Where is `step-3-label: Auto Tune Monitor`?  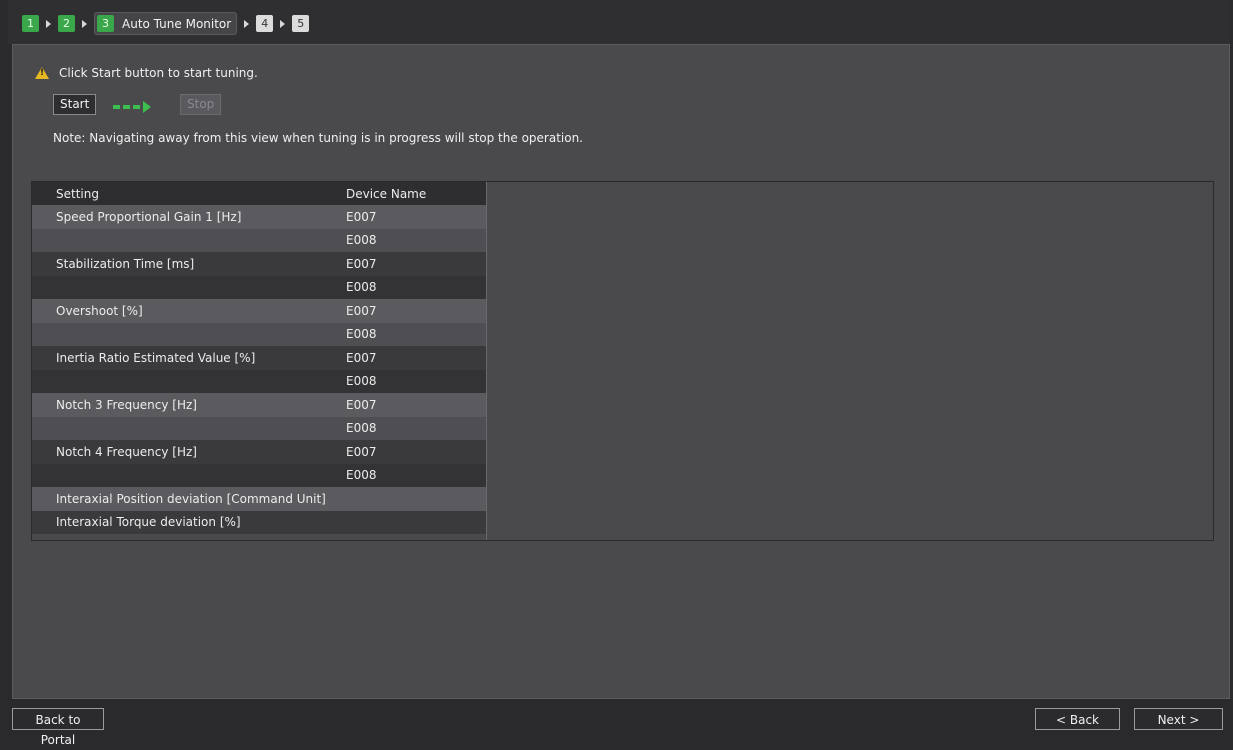
step-3-label: Auto Tune Monitor is located at coordinates (177, 23).